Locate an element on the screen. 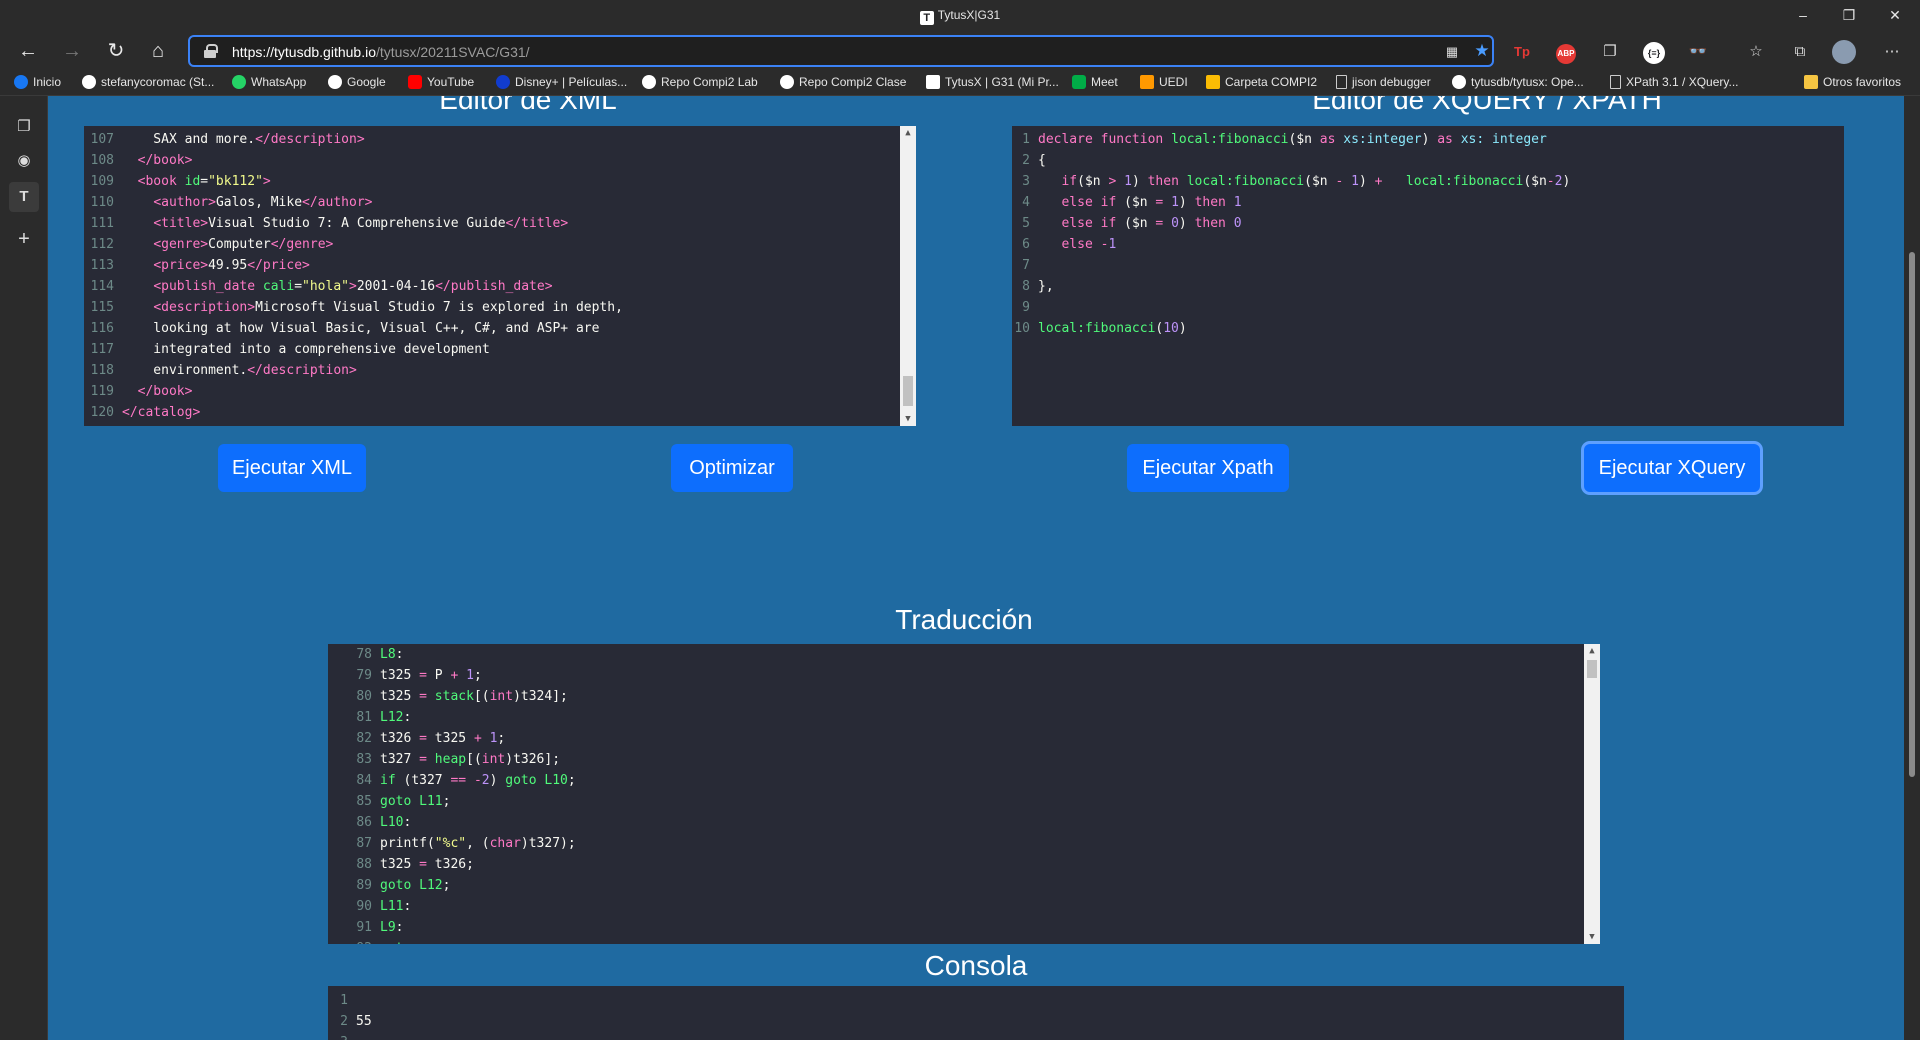  code-line: 10 local:fibonacci(10) is located at coordinates (1428, 328).